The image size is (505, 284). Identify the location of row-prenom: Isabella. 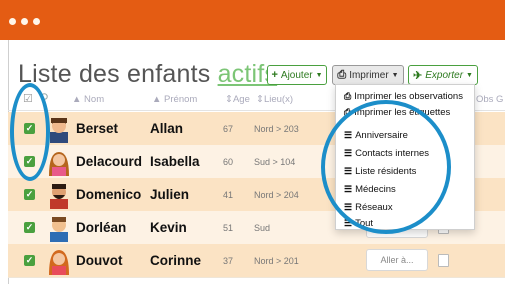
(175, 161).